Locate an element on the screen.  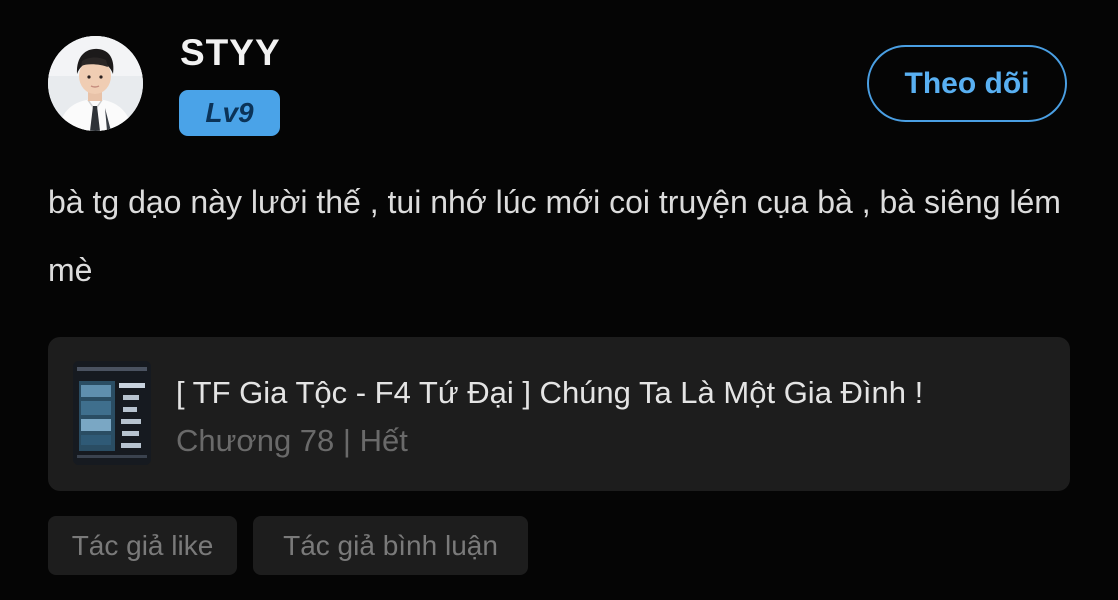
book-cover-icon is located at coordinates (112, 413).